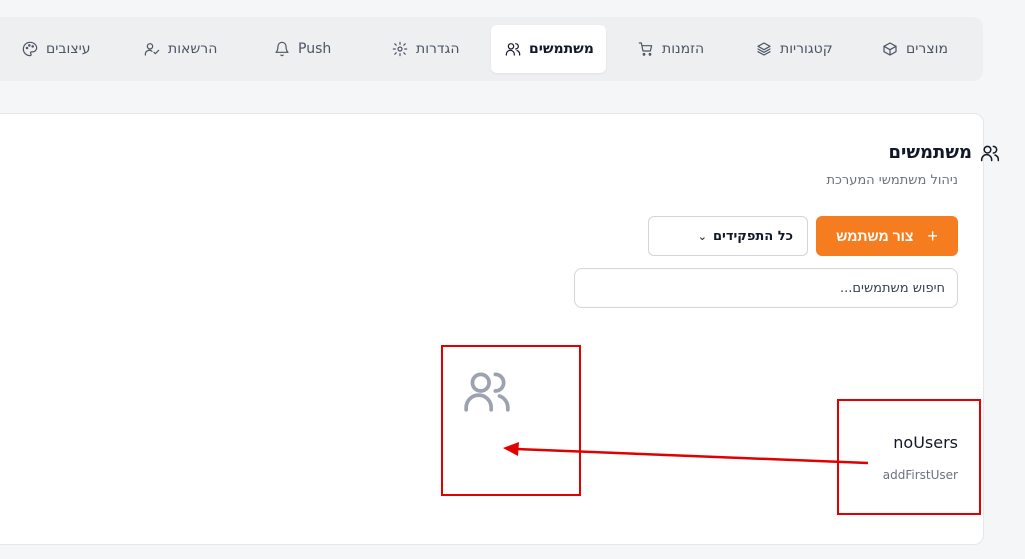 The width and height of the screenshot is (1025, 559). What do you see at coordinates (930, 152) in the screenshot?
I see `page-title: משתמשים` at bounding box center [930, 152].